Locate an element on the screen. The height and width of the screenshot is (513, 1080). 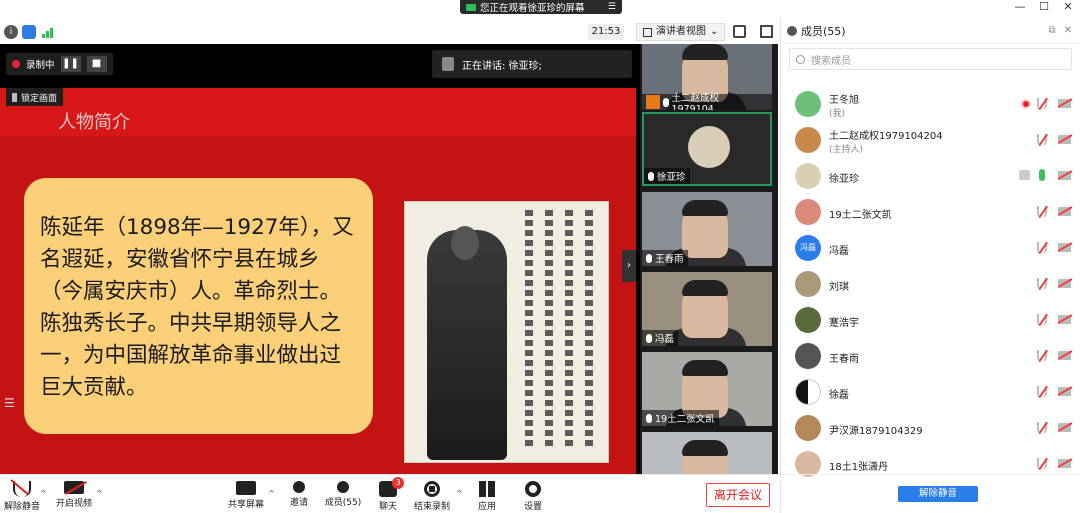
popout-icon: ⧉ is located at coordinates (1051, 30).